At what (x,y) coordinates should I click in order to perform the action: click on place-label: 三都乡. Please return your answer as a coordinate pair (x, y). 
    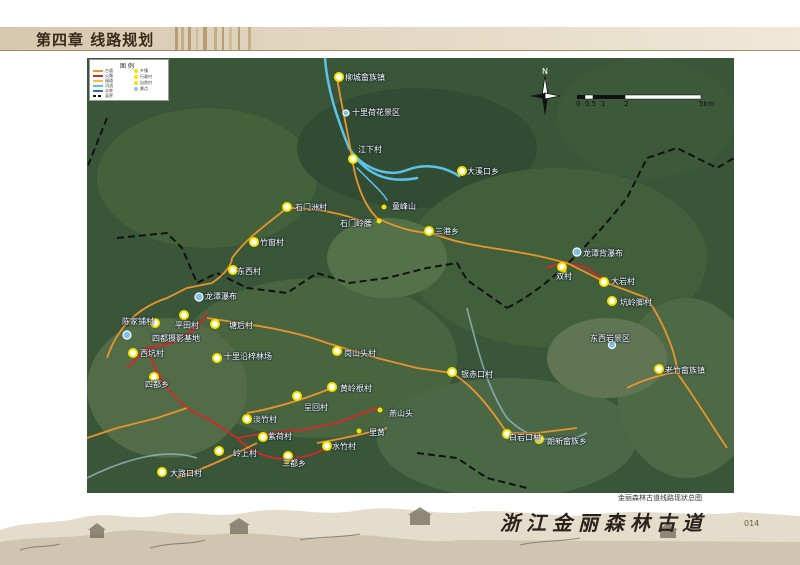
    Looking at the image, I should click on (294, 463).